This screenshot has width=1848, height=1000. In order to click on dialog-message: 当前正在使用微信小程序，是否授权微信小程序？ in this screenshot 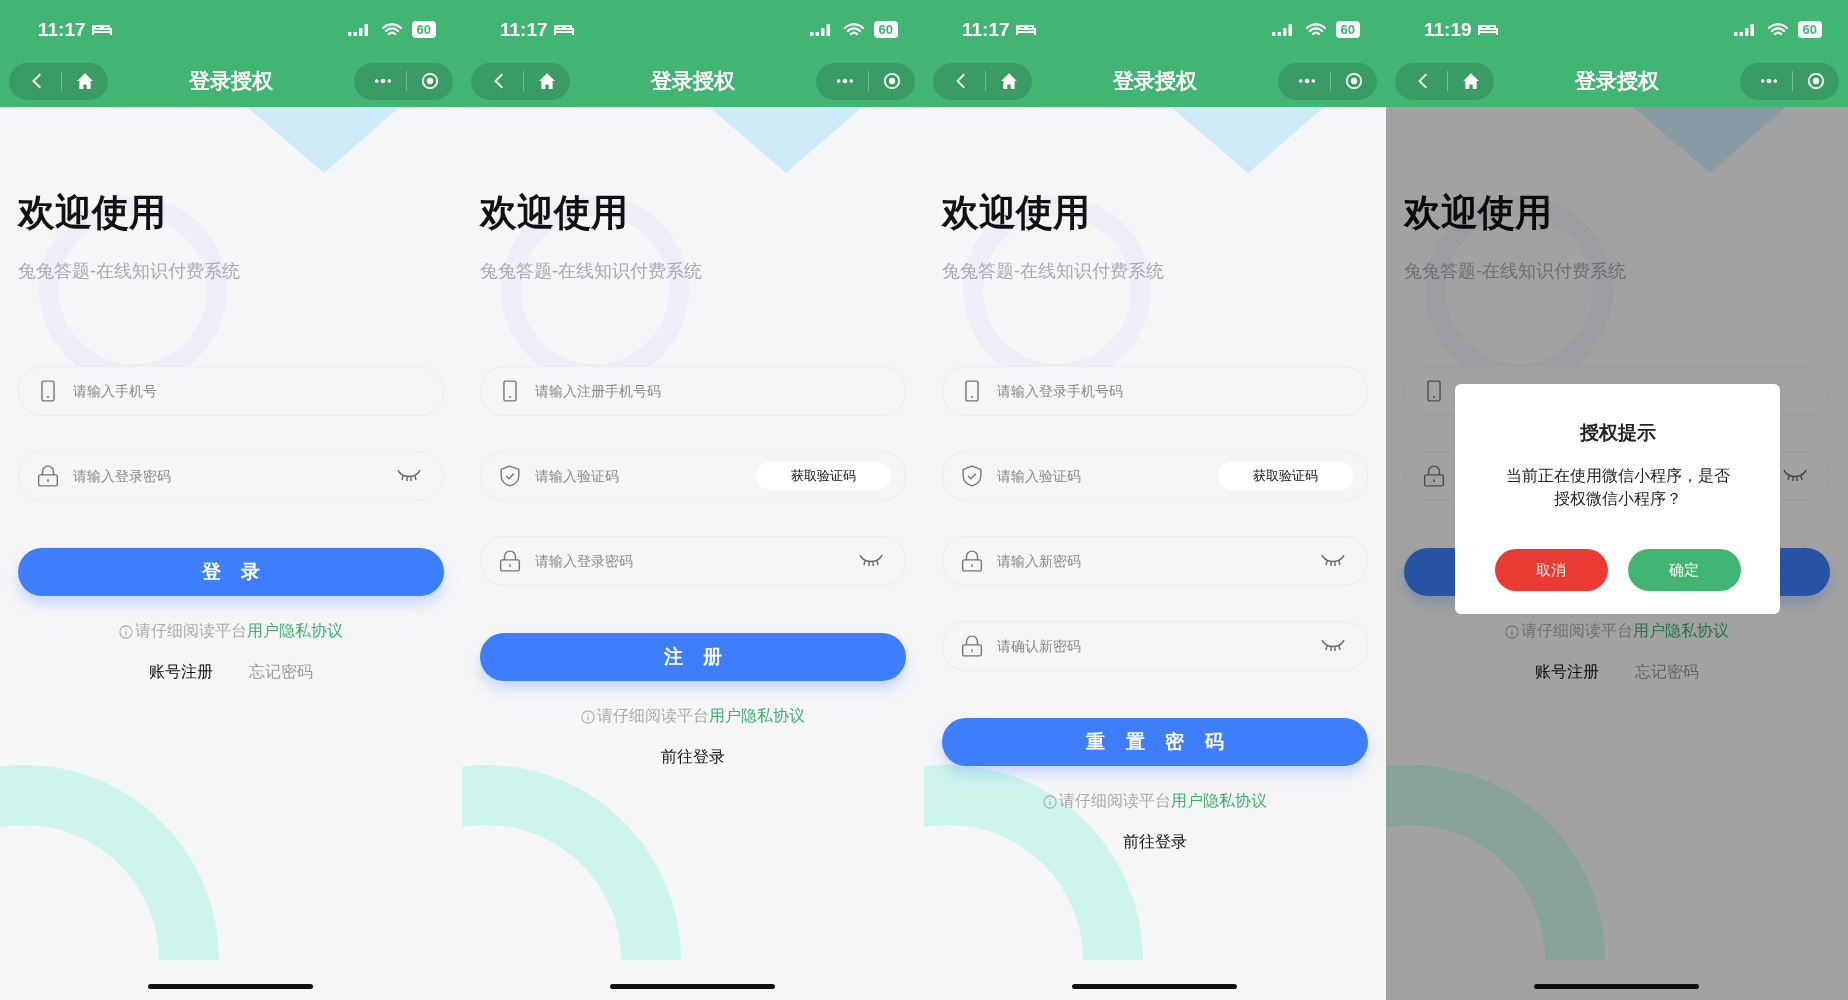, I will do `click(1617, 487)`.